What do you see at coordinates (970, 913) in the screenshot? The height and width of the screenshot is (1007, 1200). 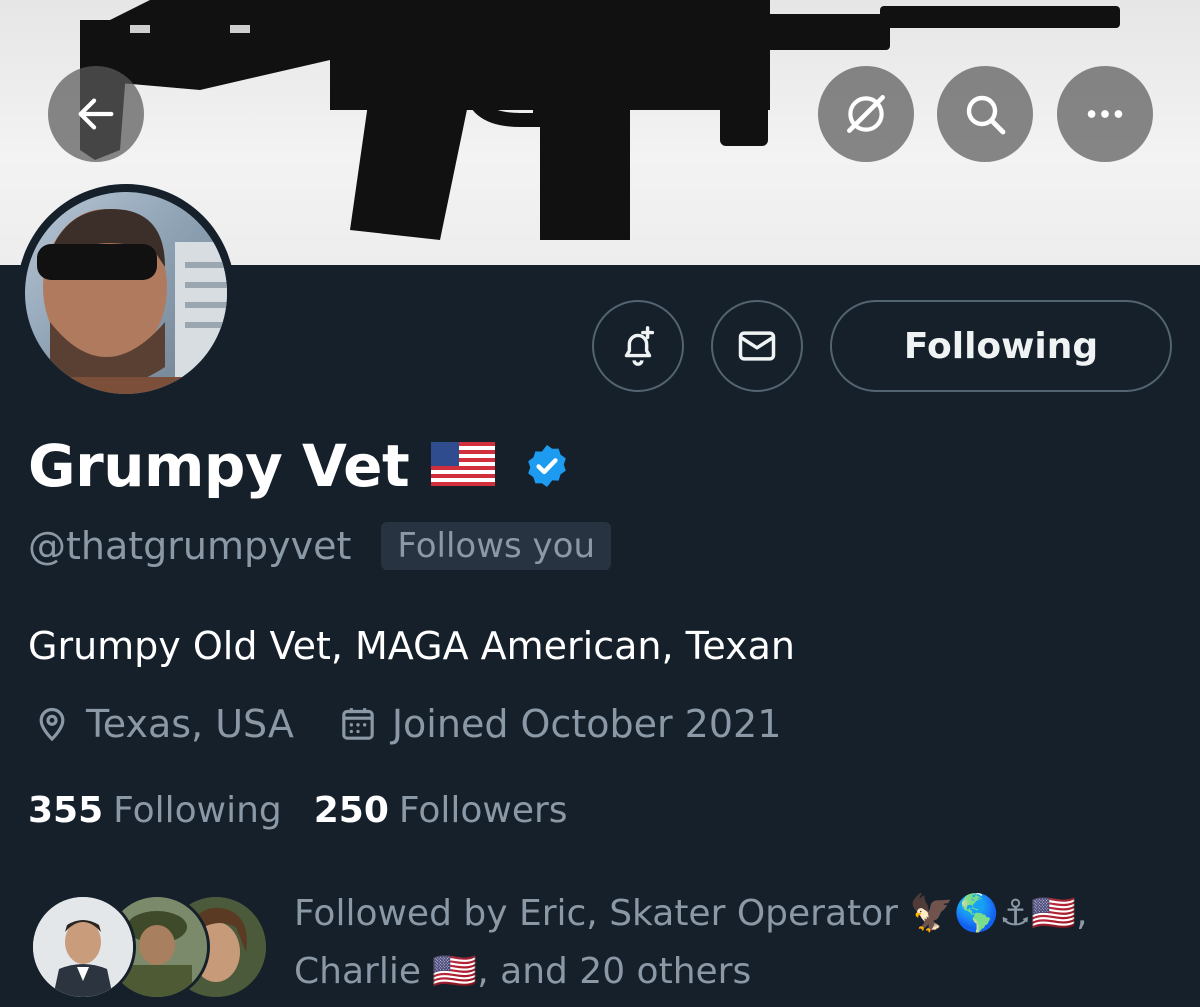 I see `followed-by-emojis: 🦅🌎⚓` at bounding box center [970, 913].